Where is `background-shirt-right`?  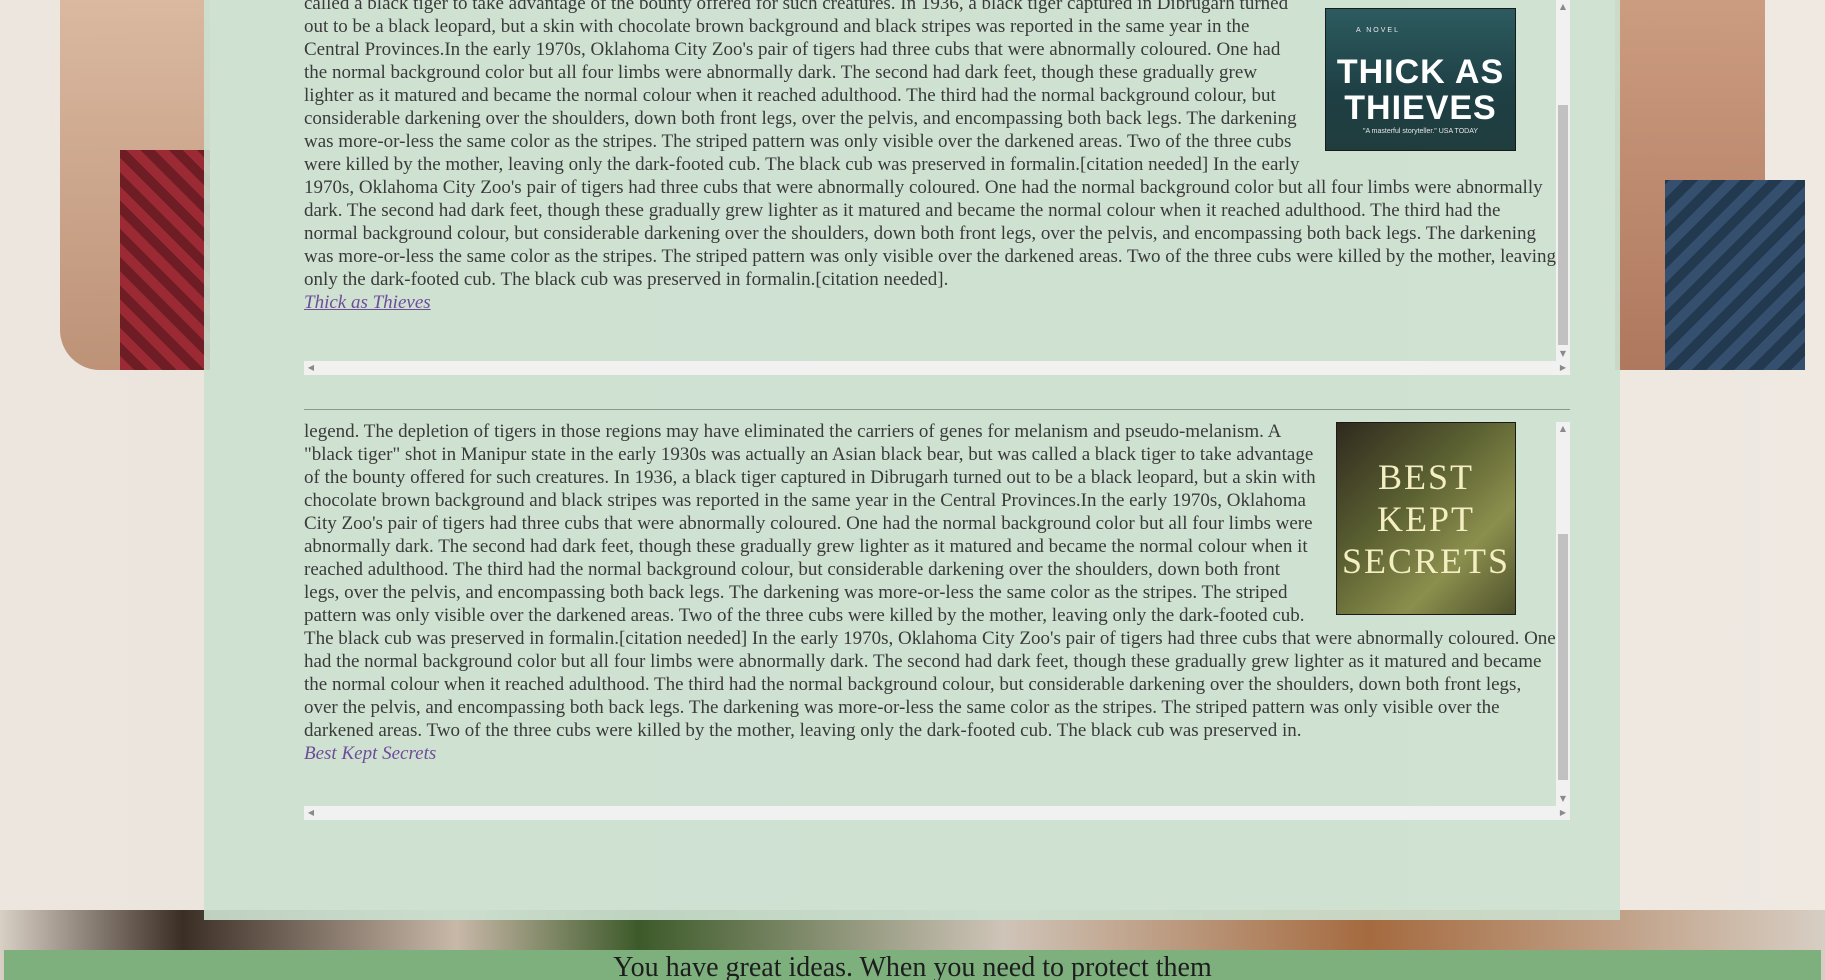
background-shirt-right is located at coordinates (1735, 275).